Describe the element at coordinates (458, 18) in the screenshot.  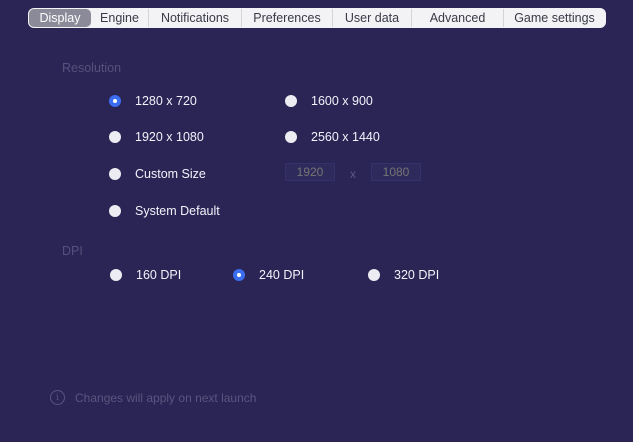
I see `tab-advanced: Advanced` at that location.